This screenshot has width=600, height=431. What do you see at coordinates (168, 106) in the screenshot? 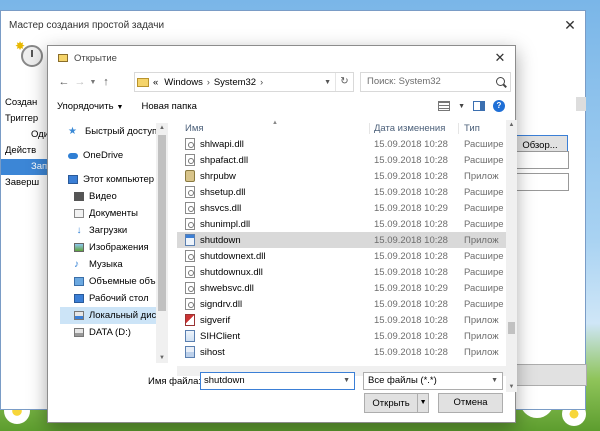
I see `new-folder-button: Новая папка` at bounding box center [168, 106].